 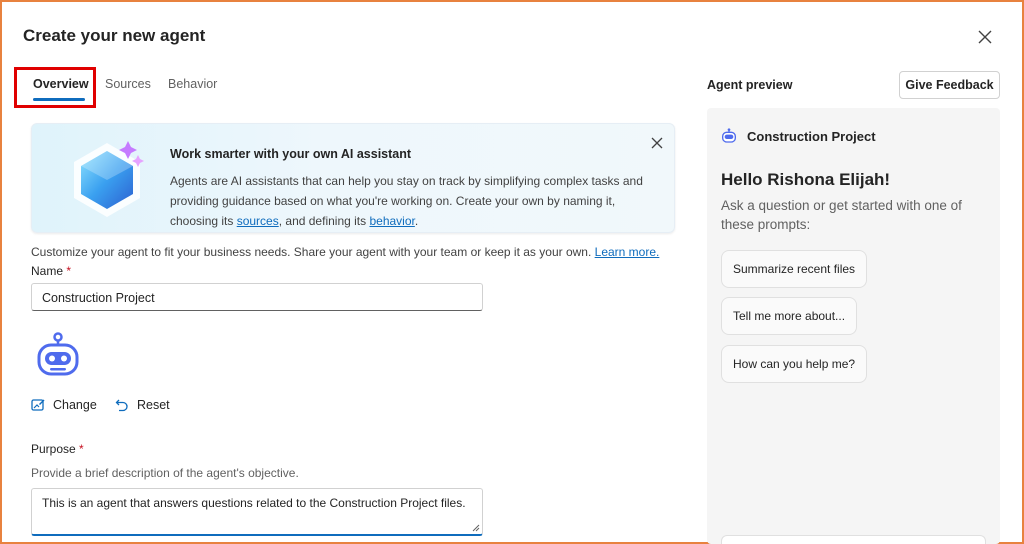 I want to click on purpose-label: Purpose *, so click(x=57, y=449).